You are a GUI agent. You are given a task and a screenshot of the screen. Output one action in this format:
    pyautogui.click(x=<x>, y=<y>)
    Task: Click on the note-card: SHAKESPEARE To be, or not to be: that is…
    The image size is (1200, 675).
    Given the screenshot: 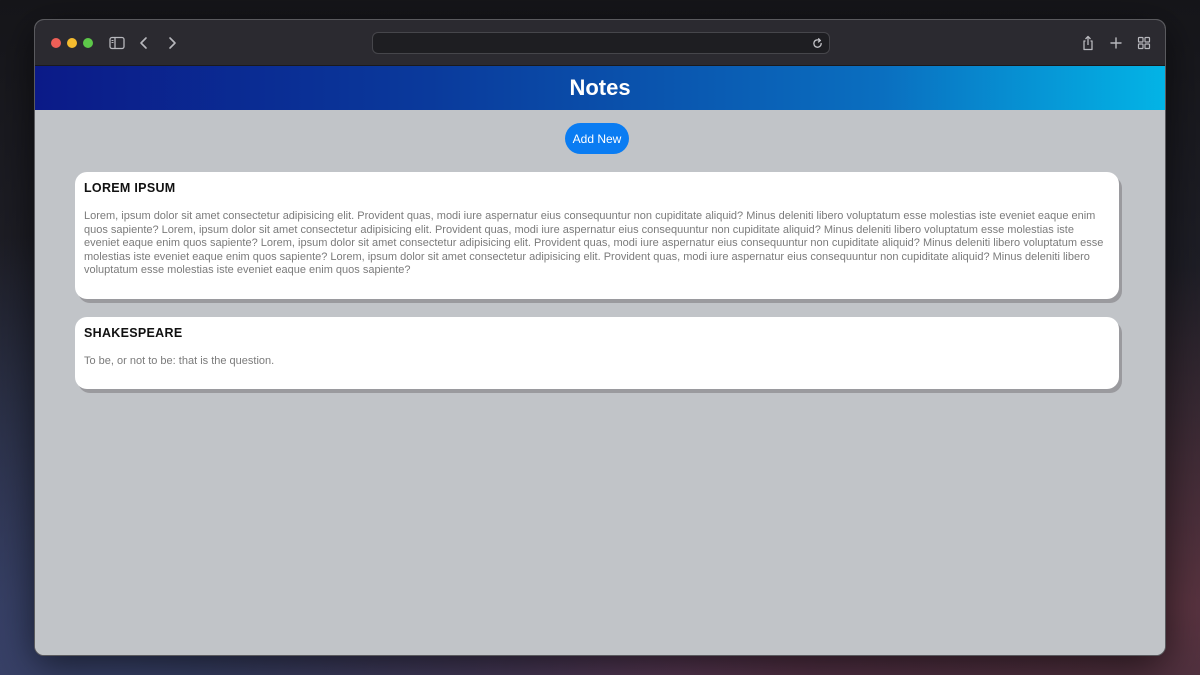 What is the action you would take?
    pyautogui.click(x=597, y=353)
    